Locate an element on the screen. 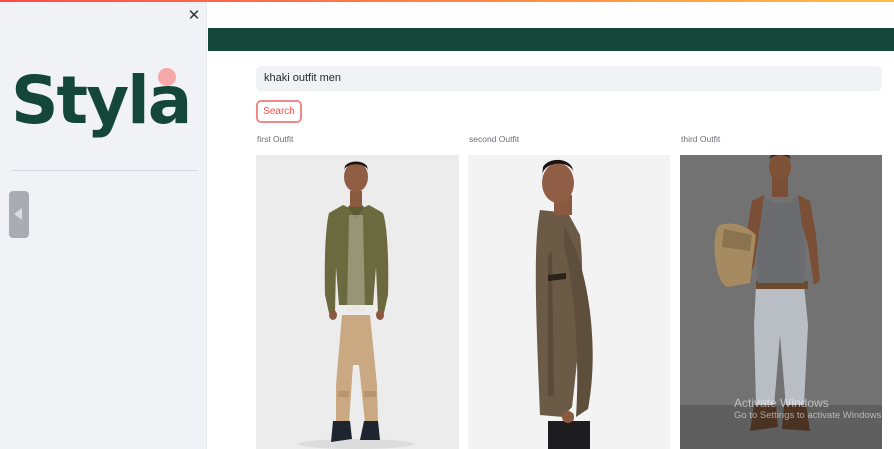  outfit-image-first is located at coordinates (357, 302).